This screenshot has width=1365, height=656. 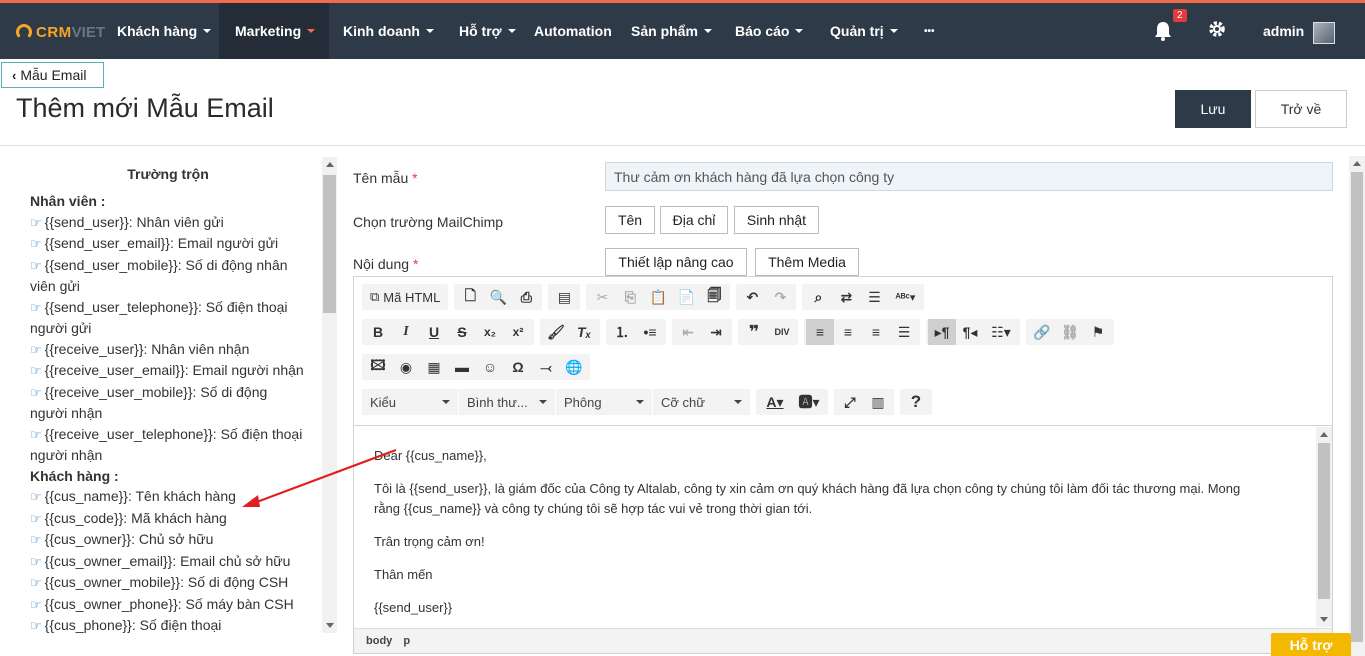 I want to click on merge-field-item: ☞ {{cus_owner}}: Chủ sở hữu, so click(x=169, y=540).